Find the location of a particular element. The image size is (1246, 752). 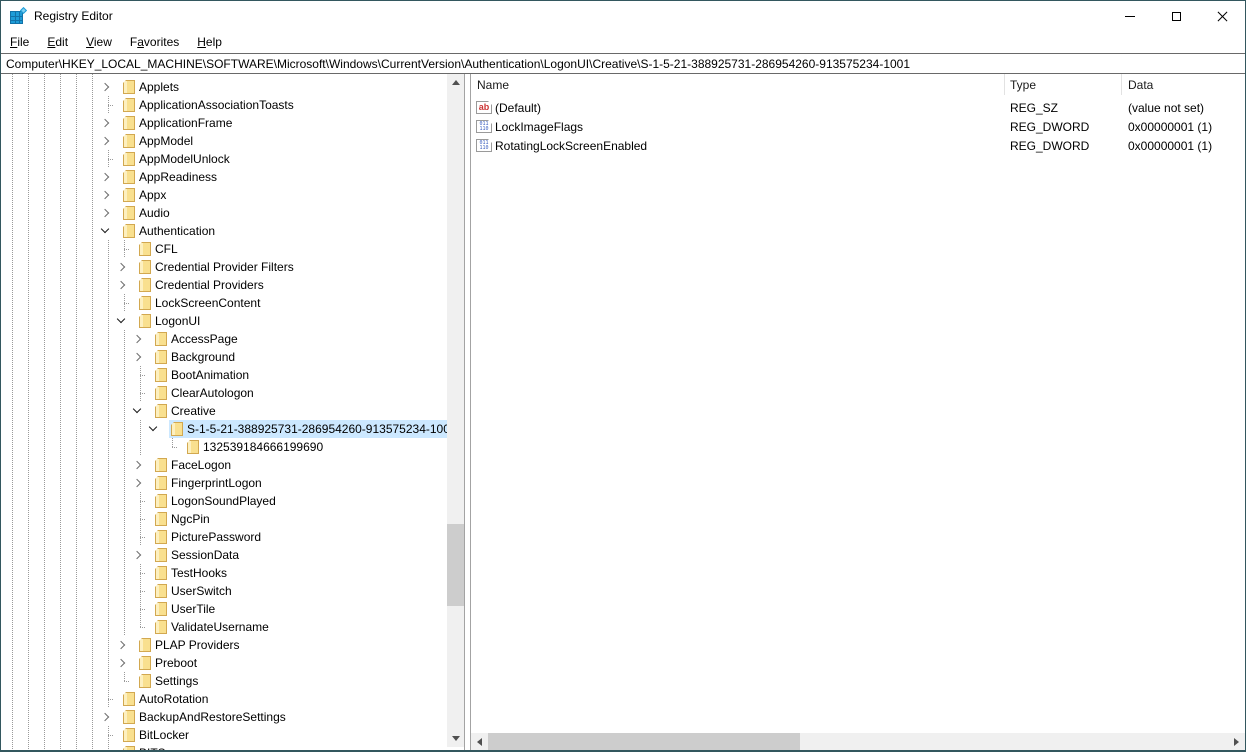

tree-scrollbar-thumb is located at coordinates (455, 565).